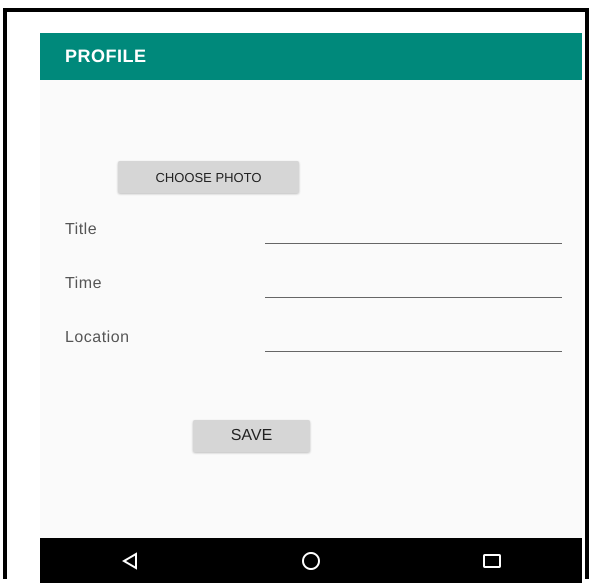  I want to click on recents-icon, so click(492, 560).